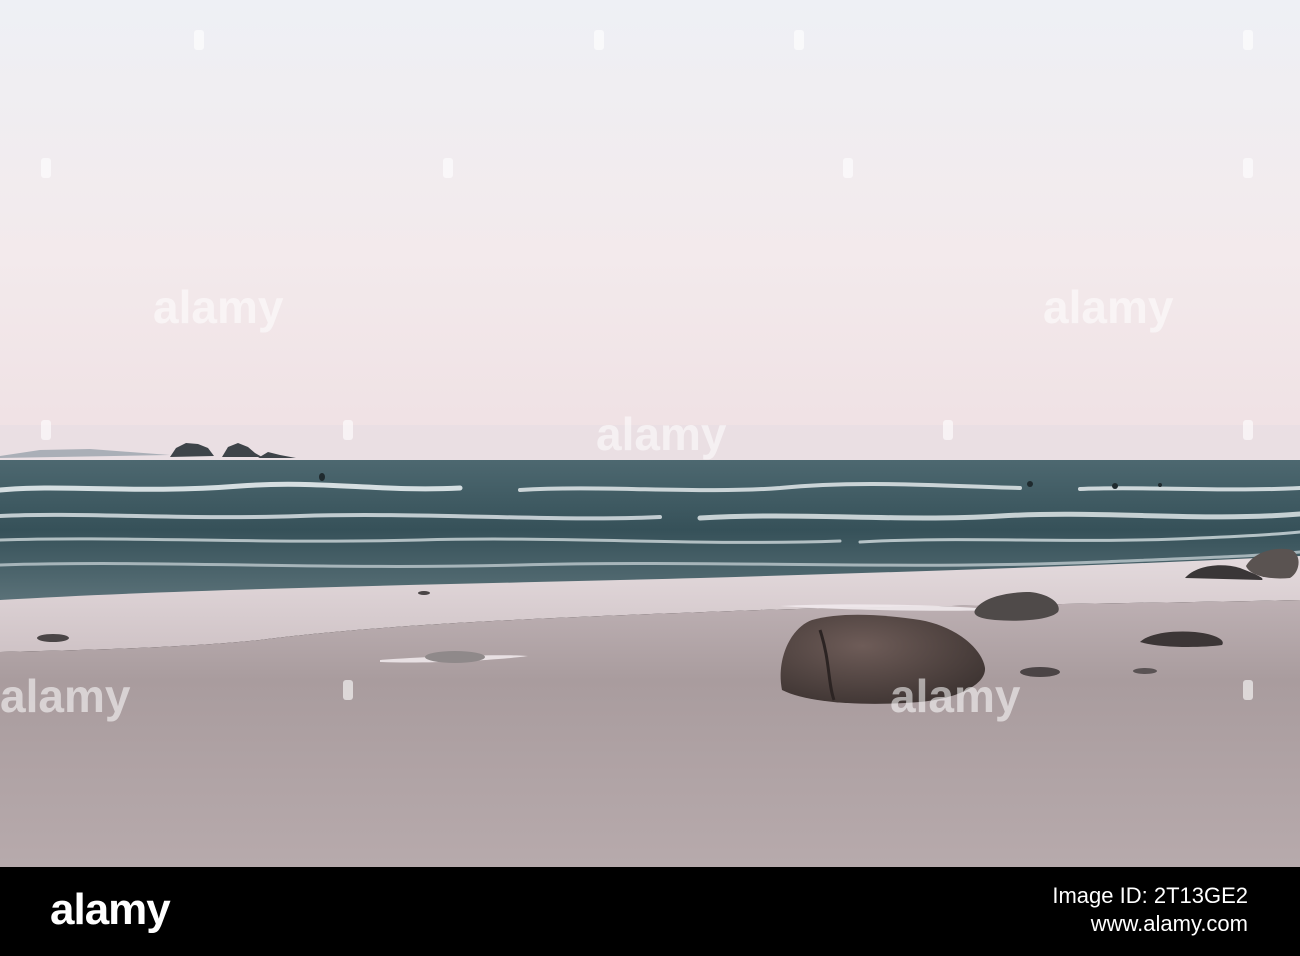  Describe the element at coordinates (1200, 895) in the screenshot. I see `image-id-value: 2T13GE2` at that location.